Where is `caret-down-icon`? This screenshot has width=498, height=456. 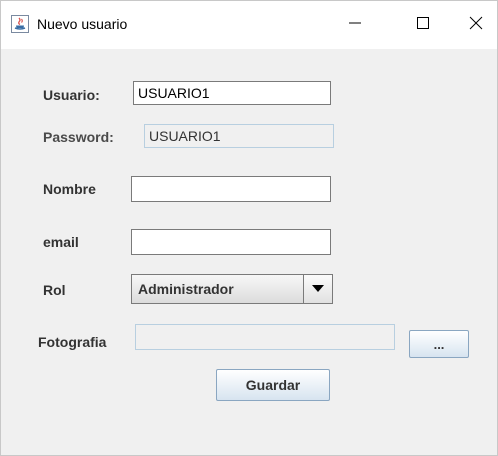 caret-down-icon is located at coordinates (318, 289).